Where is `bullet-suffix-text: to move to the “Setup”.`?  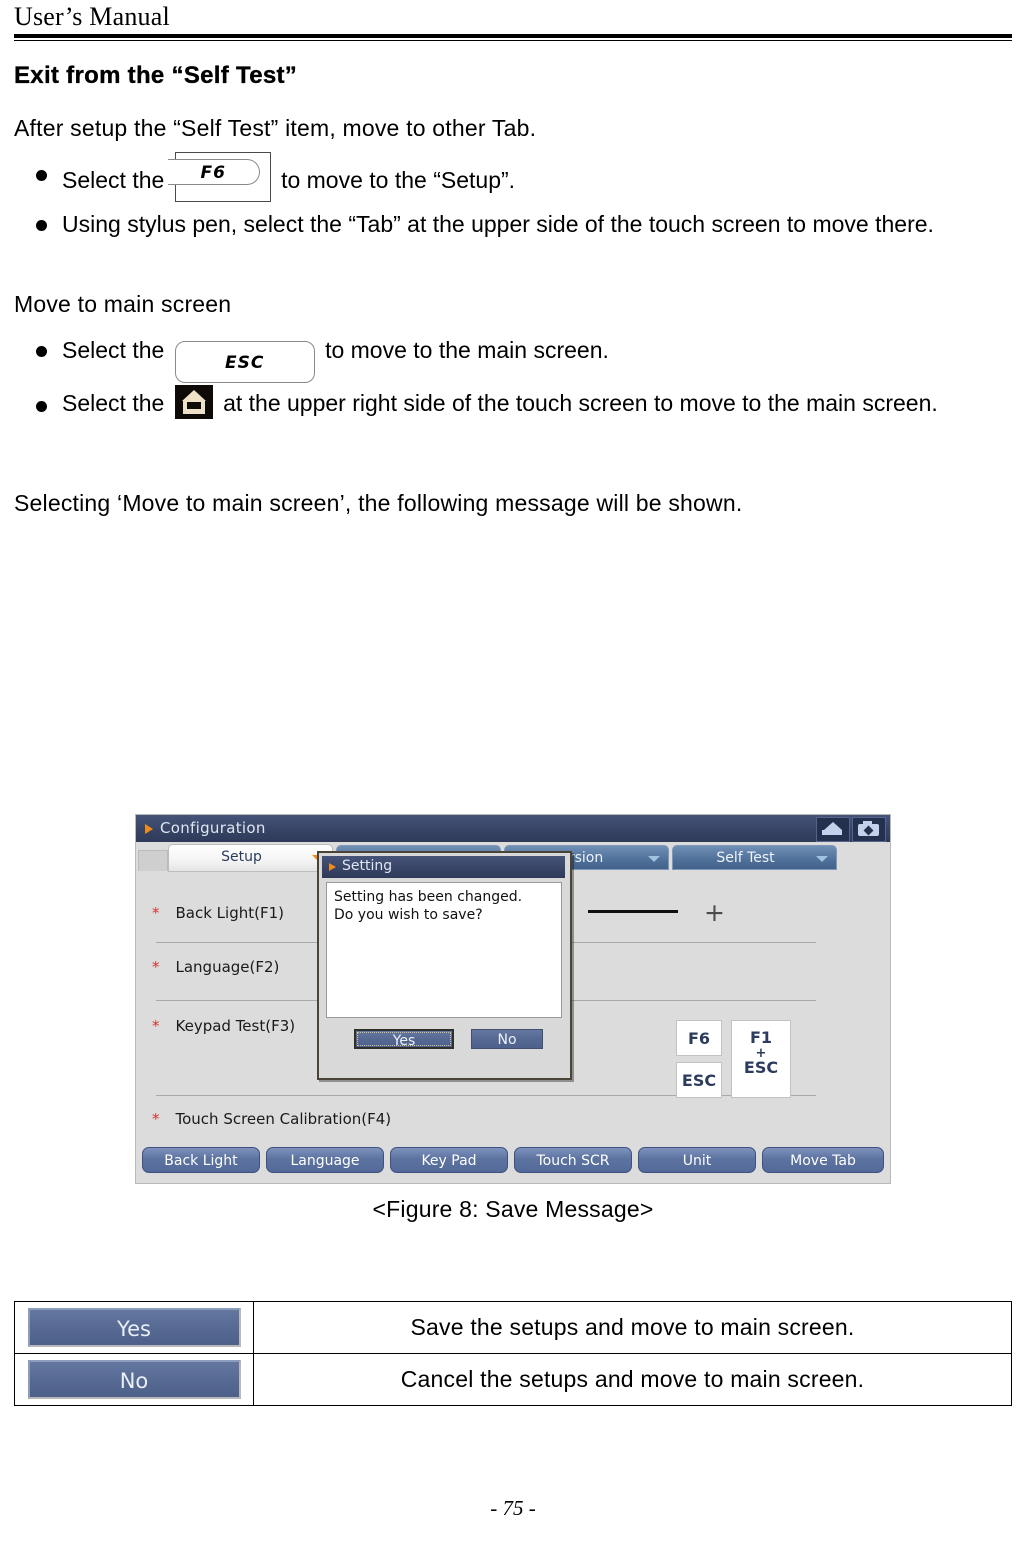
bullet-suffix-text: to move to the “Setup”. is located at coordinates (398, 180).